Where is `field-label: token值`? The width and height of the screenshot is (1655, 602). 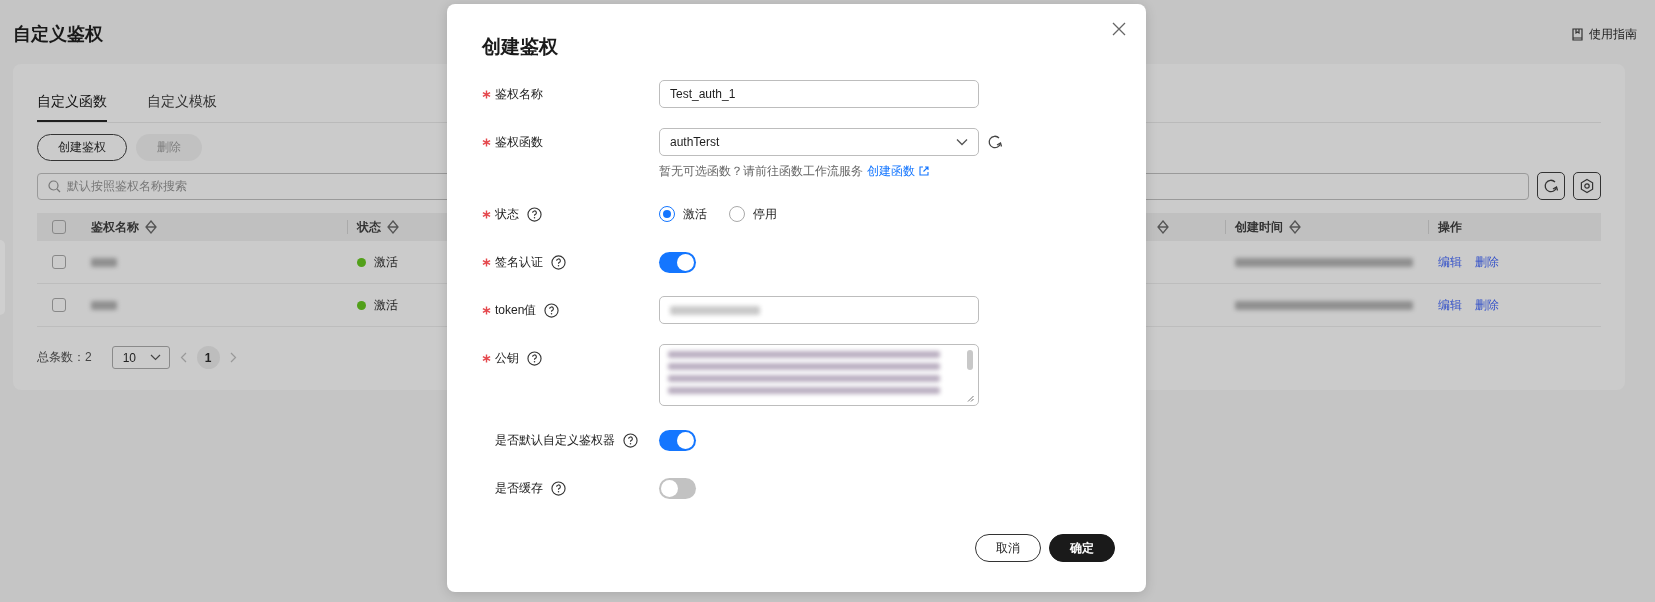 field-label: token值 is located at coordinates (516, 310).